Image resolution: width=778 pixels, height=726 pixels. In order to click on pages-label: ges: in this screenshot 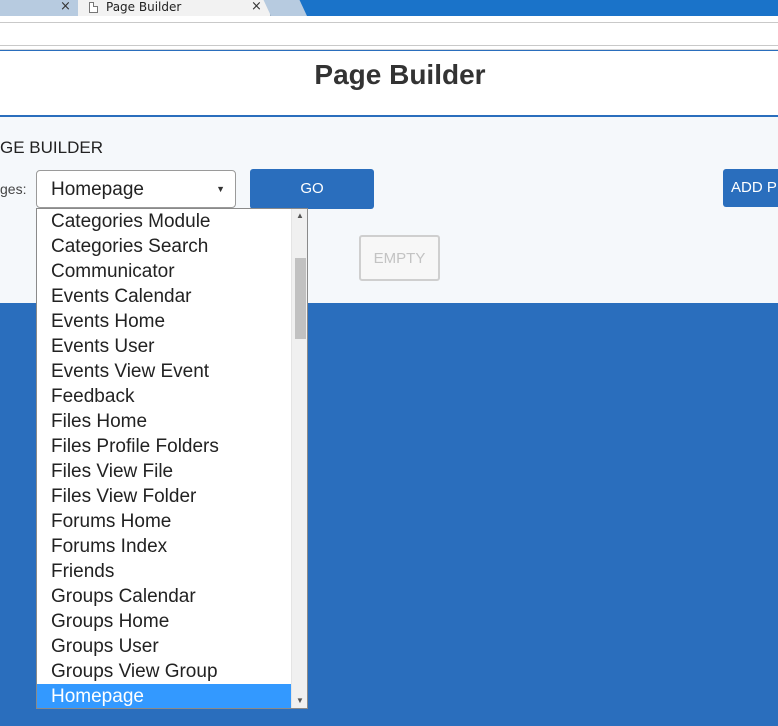, I will do `click(13, 189)`.